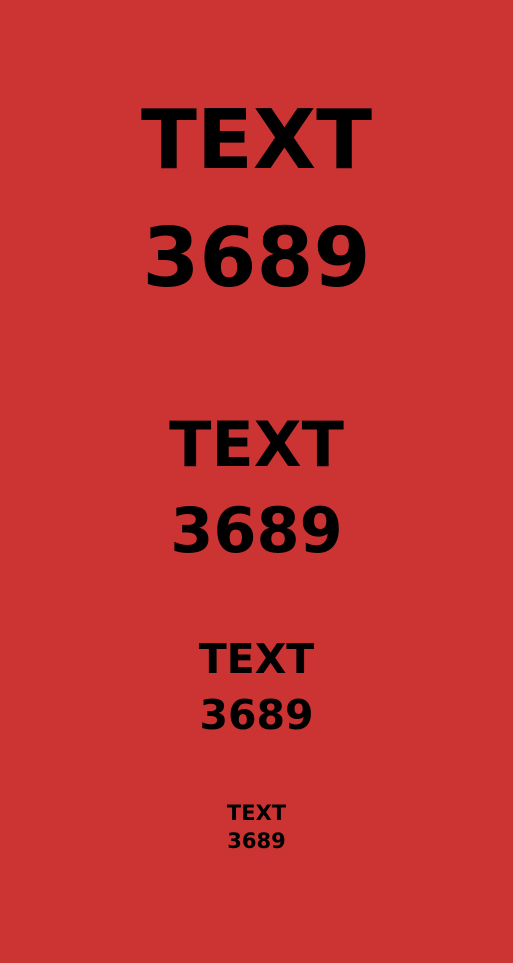 The width and height of the screenshot is (513, 963). Describe the element at coordinates (256, 827) in the screenshot. I see `text-group-small: TEXT 3689` at that location.